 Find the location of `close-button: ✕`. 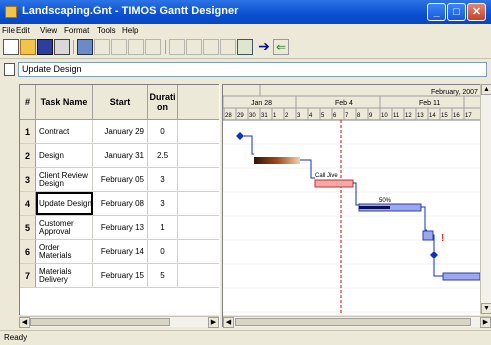

close-button: ✕ is located at coordinates (476, 12).